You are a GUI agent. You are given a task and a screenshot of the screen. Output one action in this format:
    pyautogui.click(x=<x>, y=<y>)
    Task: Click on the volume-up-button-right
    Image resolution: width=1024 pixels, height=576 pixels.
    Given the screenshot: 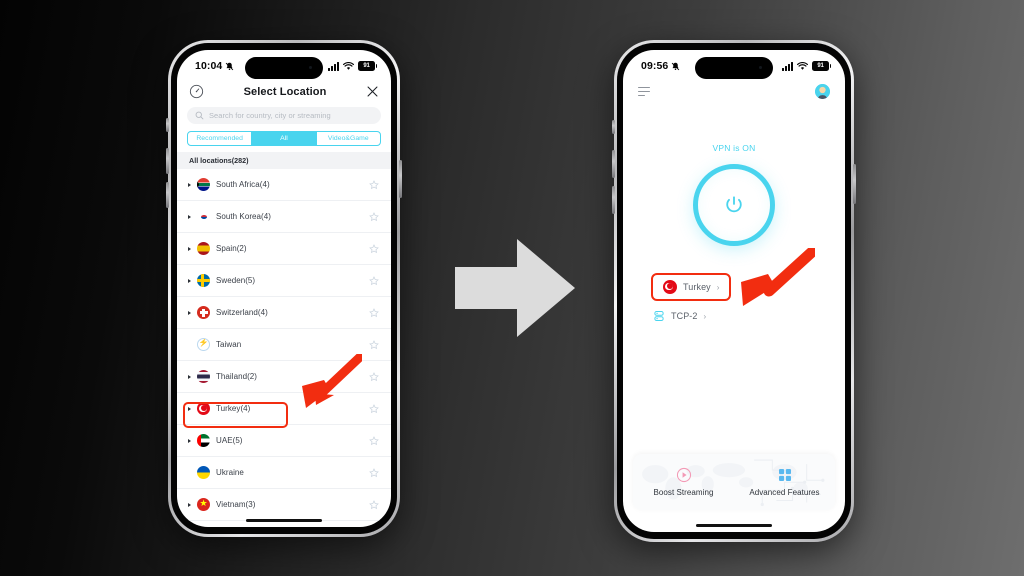 What is the action you would take?
    pyautogui.click(x=613, y=164)
    